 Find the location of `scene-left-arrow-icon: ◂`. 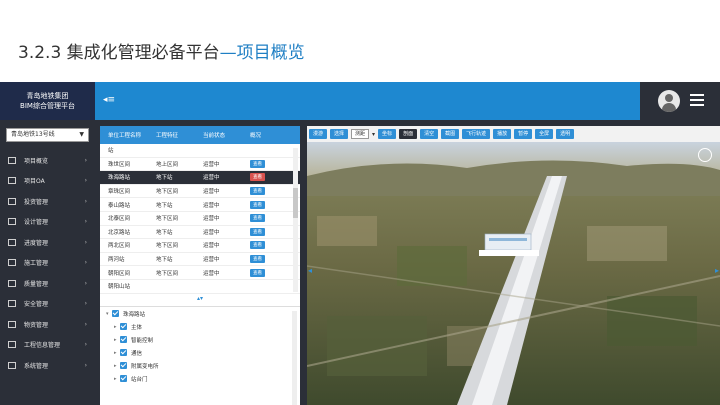

scene-left-arrow-icon: ◂ is located at coordinates (310, 270).